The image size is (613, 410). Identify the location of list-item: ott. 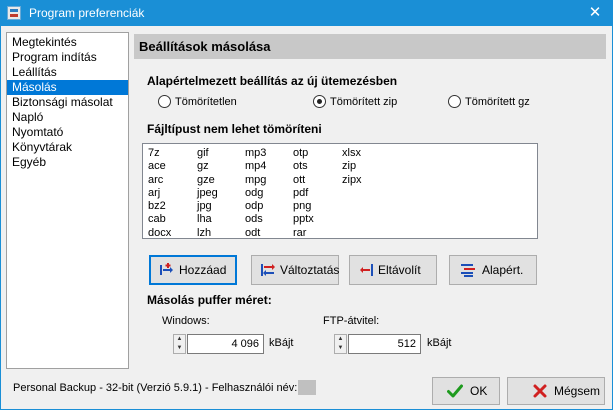
(303, 180).